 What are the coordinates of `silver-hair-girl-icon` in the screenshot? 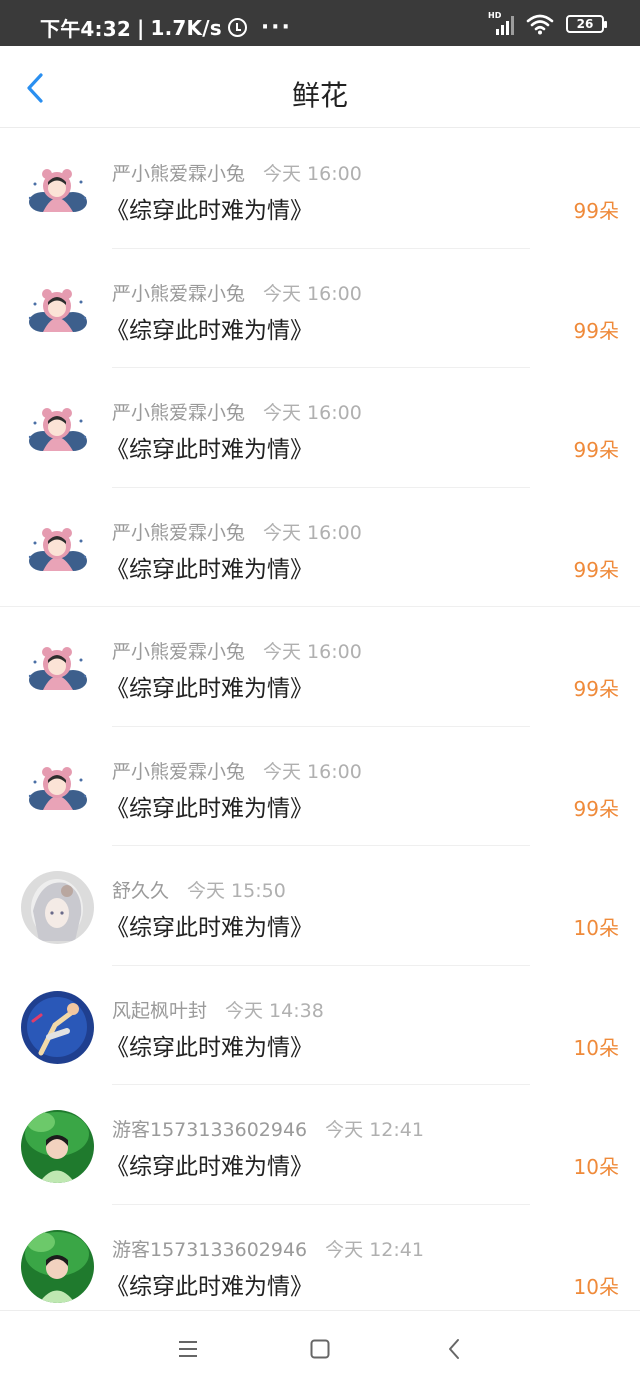 It's located at (57, 907).